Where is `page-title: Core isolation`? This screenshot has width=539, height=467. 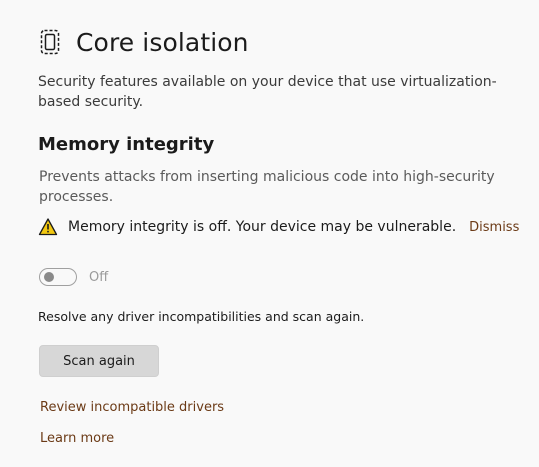
page-title: Core isolation is located at coordinates (162, 42).